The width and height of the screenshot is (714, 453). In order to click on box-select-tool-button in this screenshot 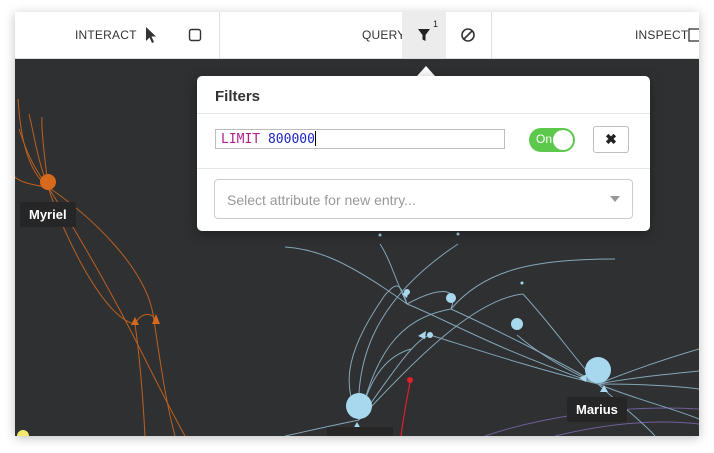, I will do `click(195, 35)`.